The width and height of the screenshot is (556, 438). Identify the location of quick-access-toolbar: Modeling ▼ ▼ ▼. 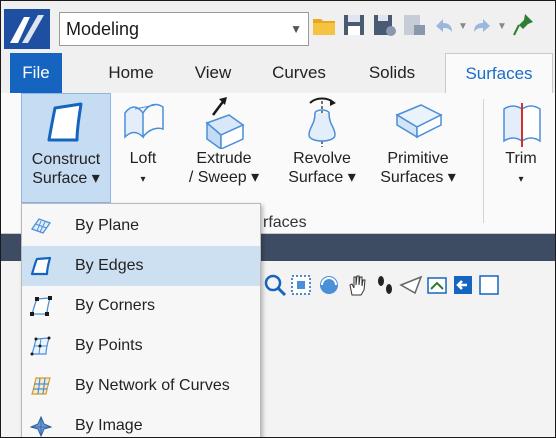
(278, 27).